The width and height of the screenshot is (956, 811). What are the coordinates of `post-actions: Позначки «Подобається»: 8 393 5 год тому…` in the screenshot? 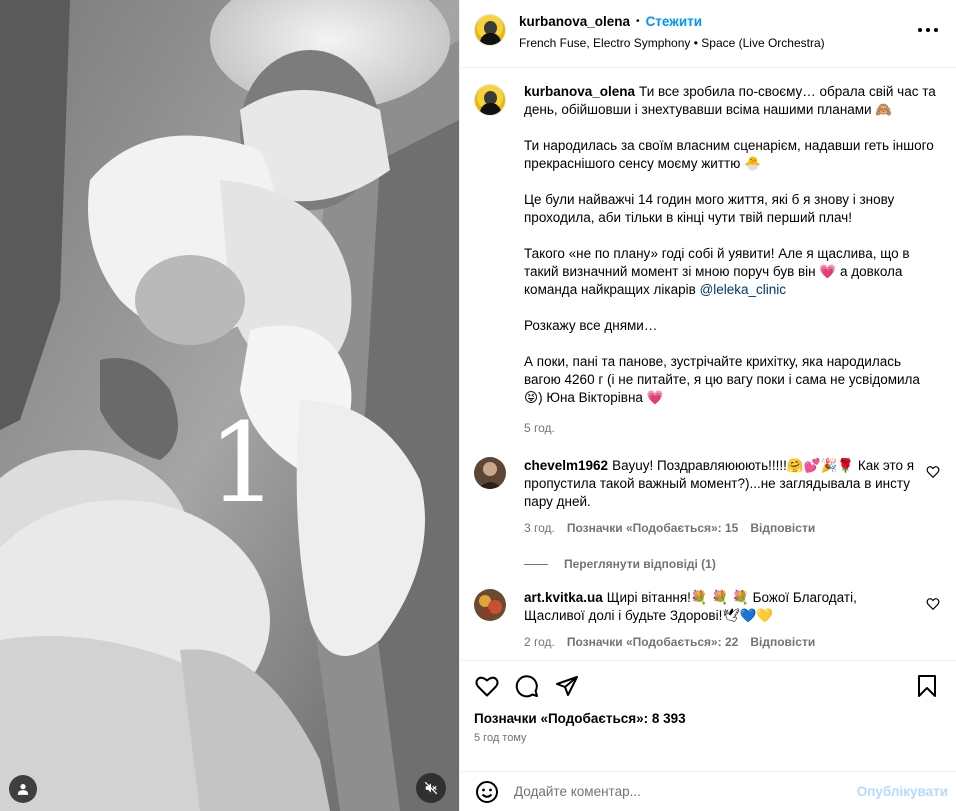 It's located at (708, 735).